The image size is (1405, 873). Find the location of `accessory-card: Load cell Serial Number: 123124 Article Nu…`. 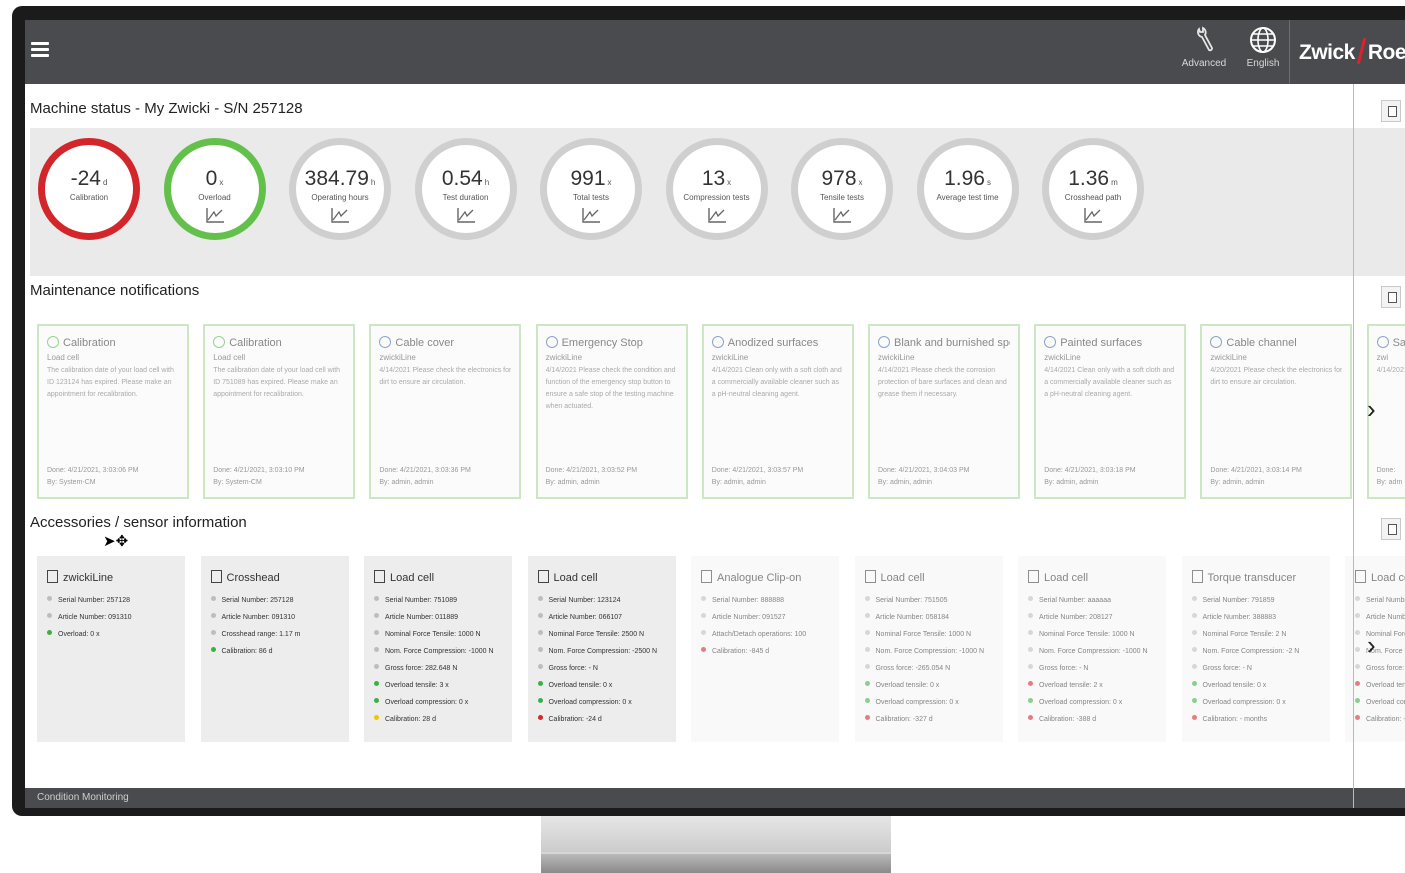

accessory-card: Load cell Serial Number: 123124 Article Nu… is located at coordinates (601, 649).